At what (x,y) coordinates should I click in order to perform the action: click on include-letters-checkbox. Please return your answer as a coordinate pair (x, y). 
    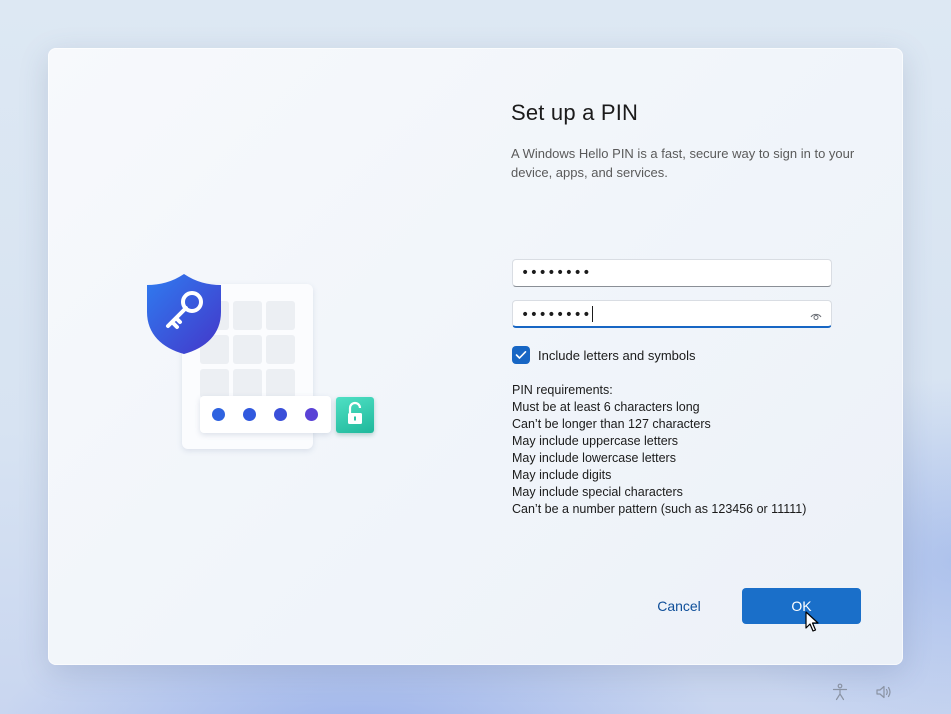
    Looking at the image, I should click on (521, 355).